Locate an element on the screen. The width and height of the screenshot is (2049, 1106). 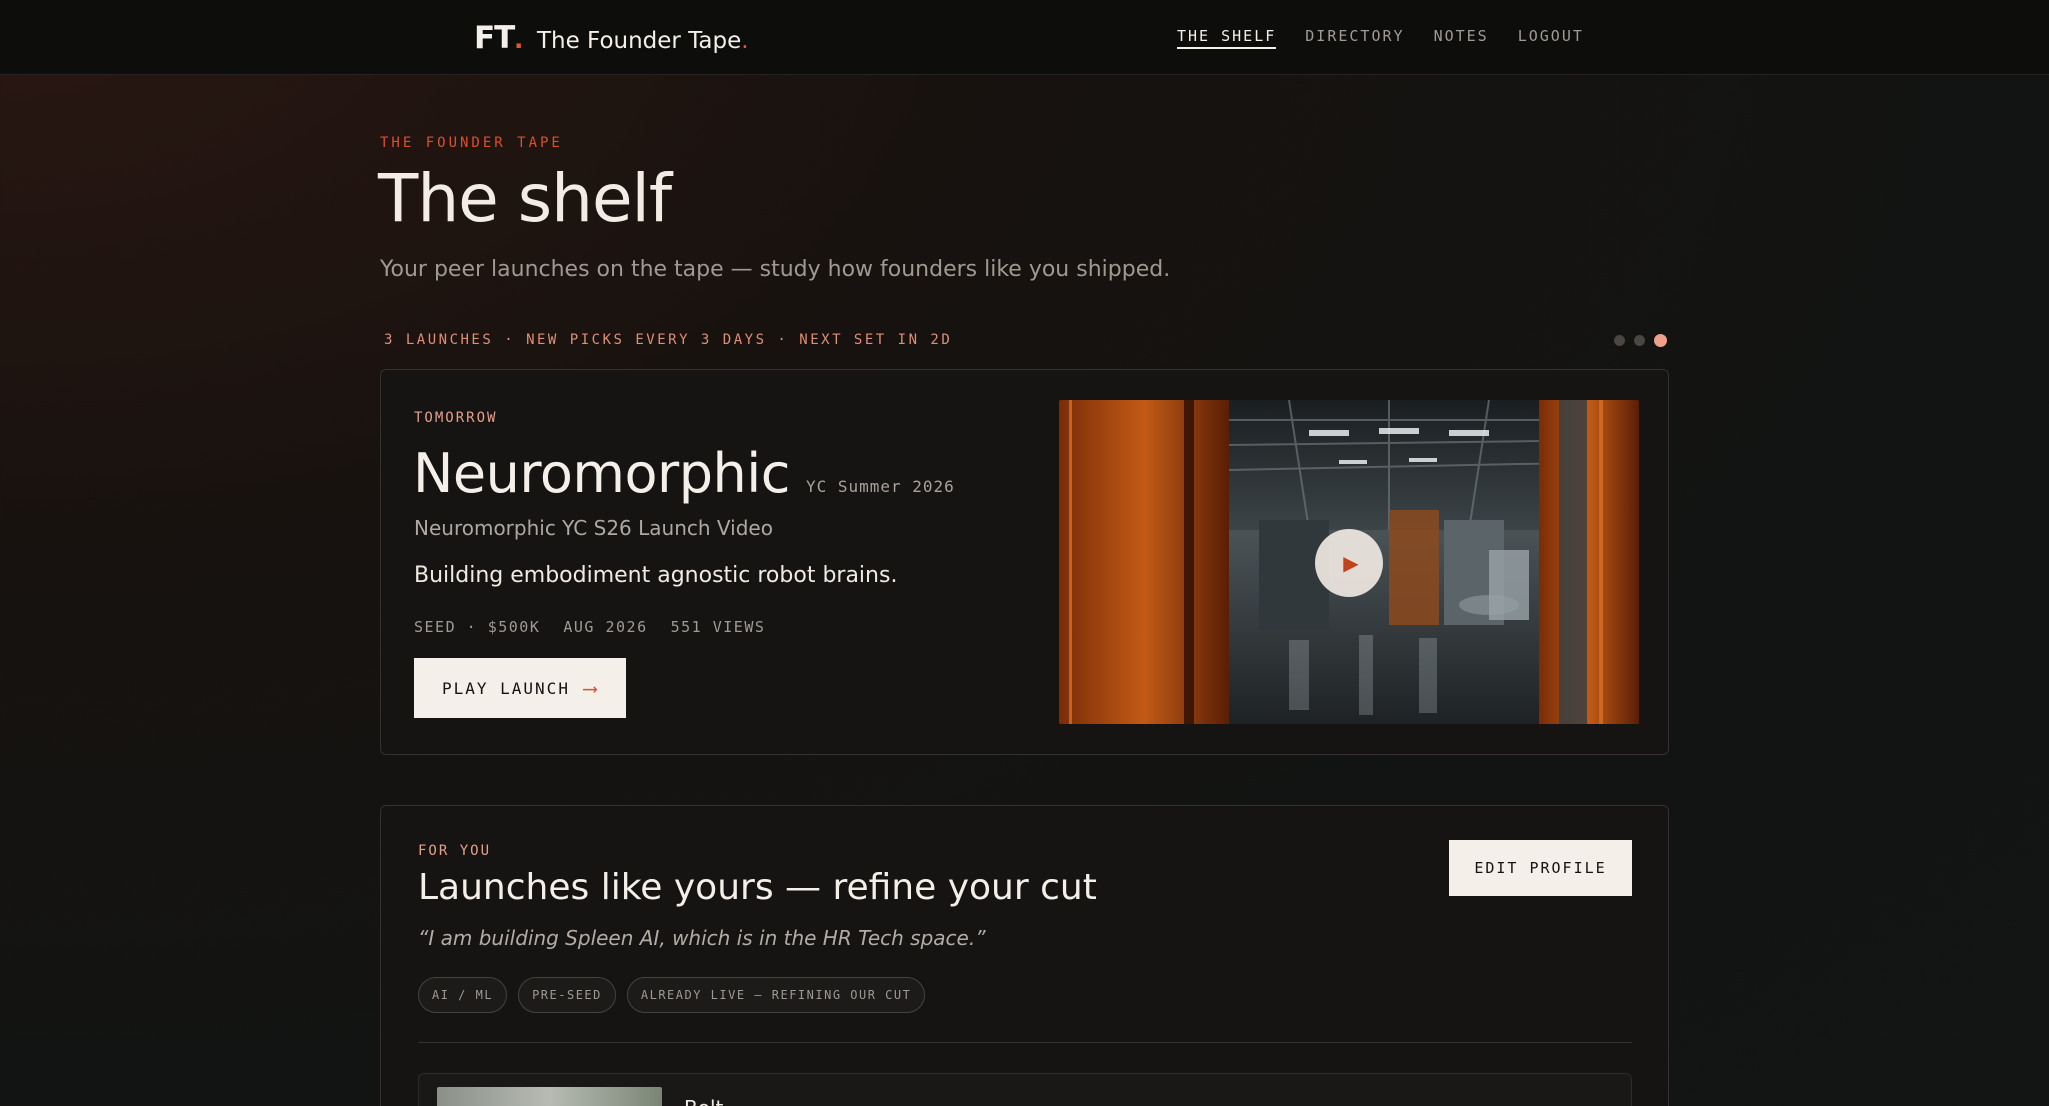
page-eyebrow: THE FOUNDER TAPE is located at coordinates (471, 143).